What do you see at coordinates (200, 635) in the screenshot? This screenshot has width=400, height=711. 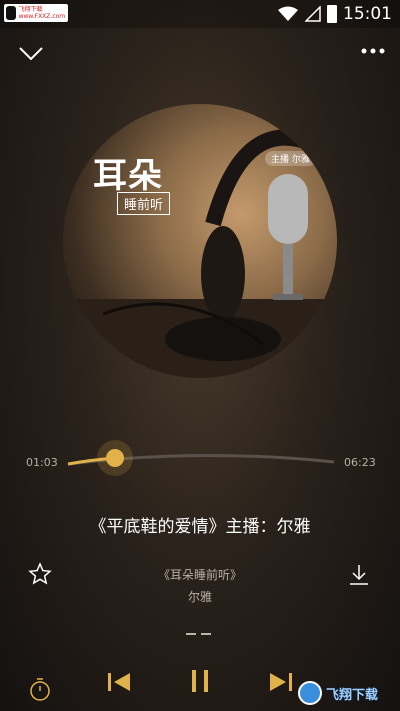 I see `page-indicator` at bounding box center [200, 635].